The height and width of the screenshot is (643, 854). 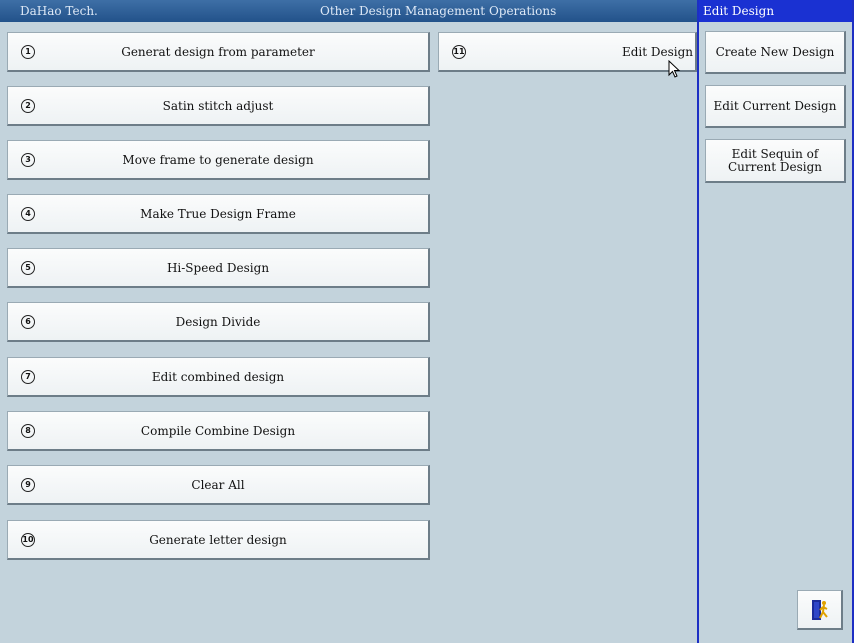 I want to click on menu-item-label: Clear All, so click(x=218, y=484).